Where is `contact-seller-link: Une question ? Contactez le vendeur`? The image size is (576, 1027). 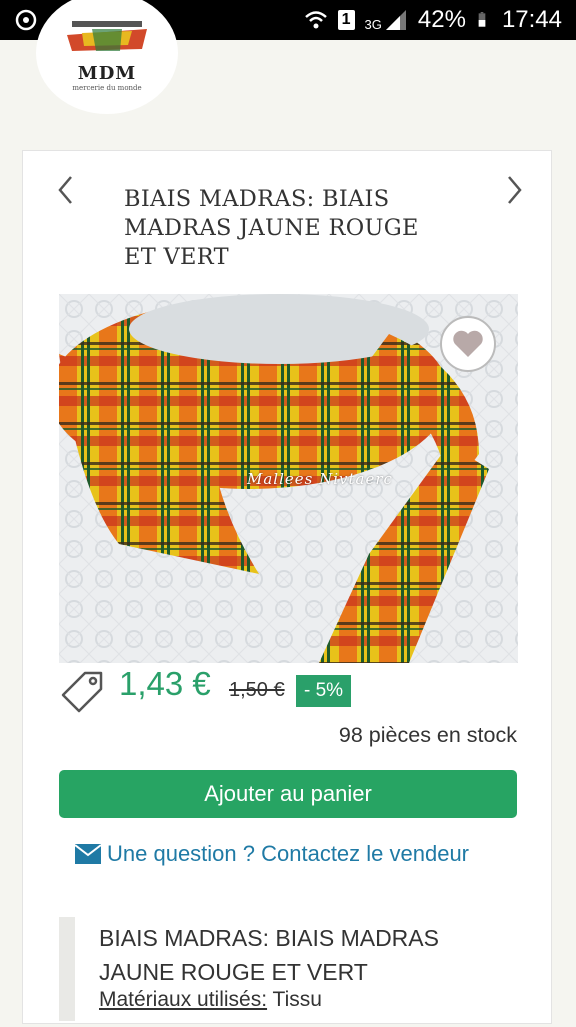 contact-seller-link: Une question ? Contactez le vendeur is located at coordinates (272, 854).